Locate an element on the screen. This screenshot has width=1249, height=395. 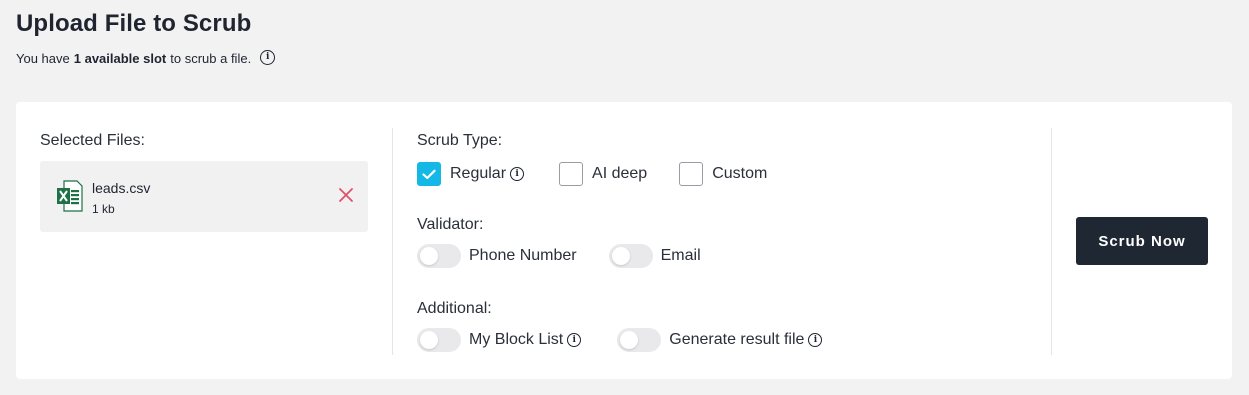
regular-label: Regular is located at coordinates (478, 173).